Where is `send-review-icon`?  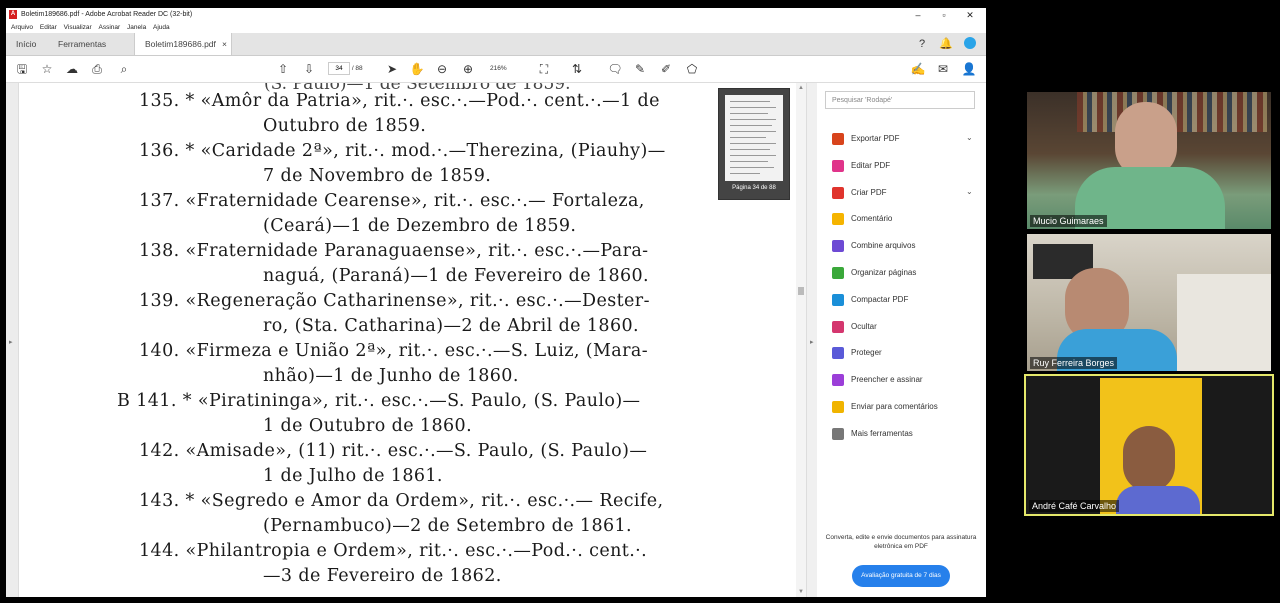 send-review-icon is located at coordinates (838, 407).